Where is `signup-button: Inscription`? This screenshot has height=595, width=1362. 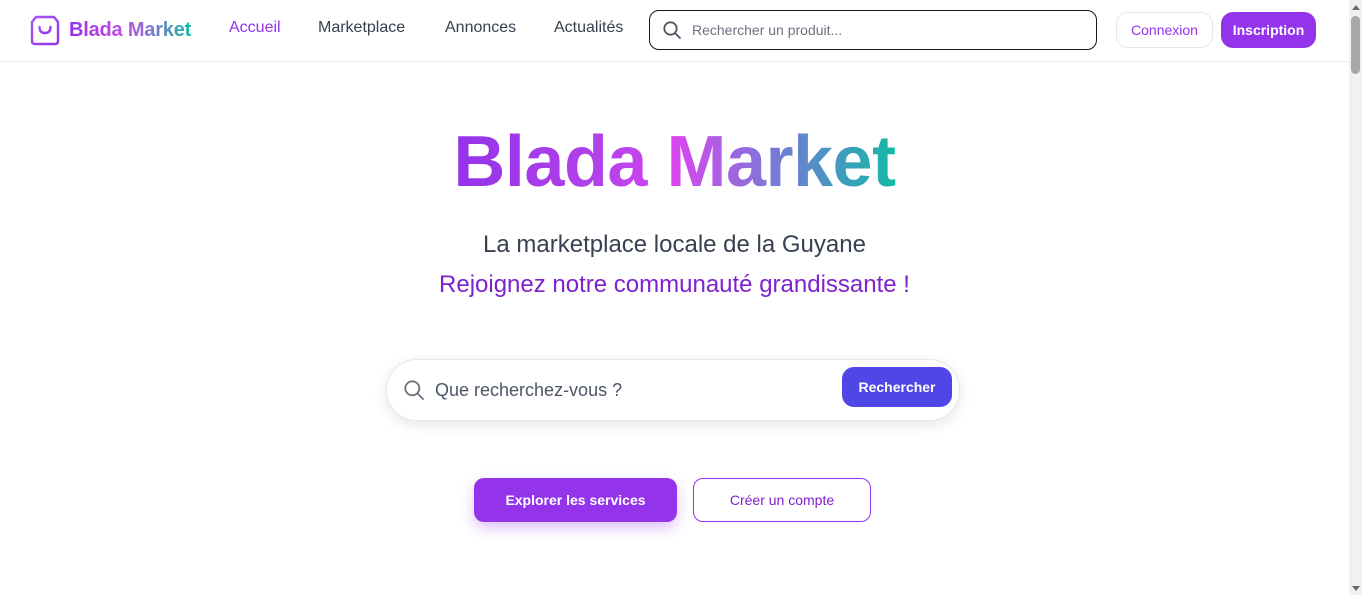 signup-button: Inscription is located at coordinates (1268, 30).